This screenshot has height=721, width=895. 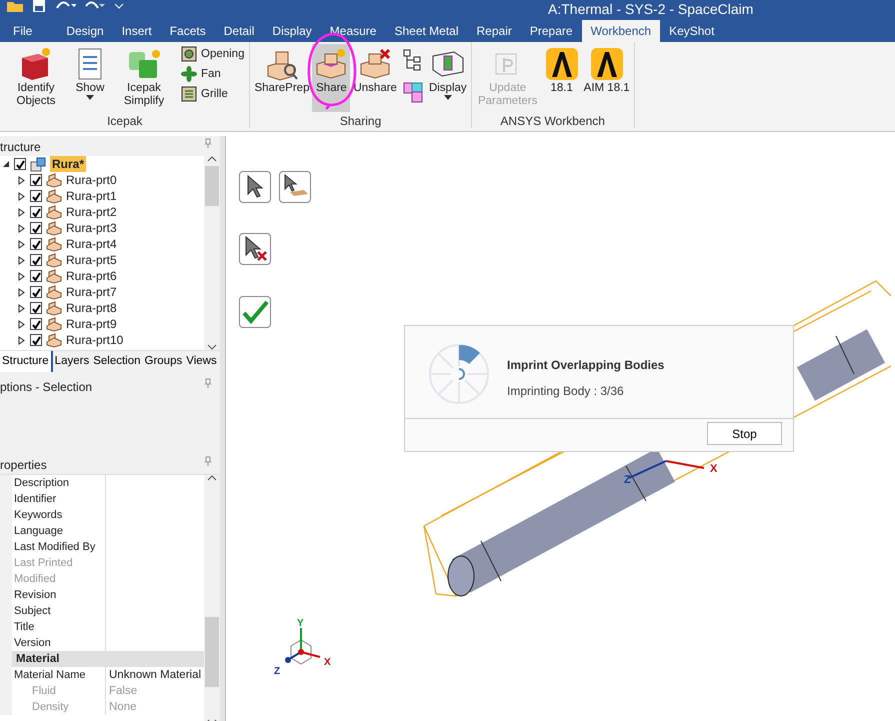 What do you see at coordinates (123, 708) in the screenshot?
I see `property-value: None` at bounding box center [123, 708].